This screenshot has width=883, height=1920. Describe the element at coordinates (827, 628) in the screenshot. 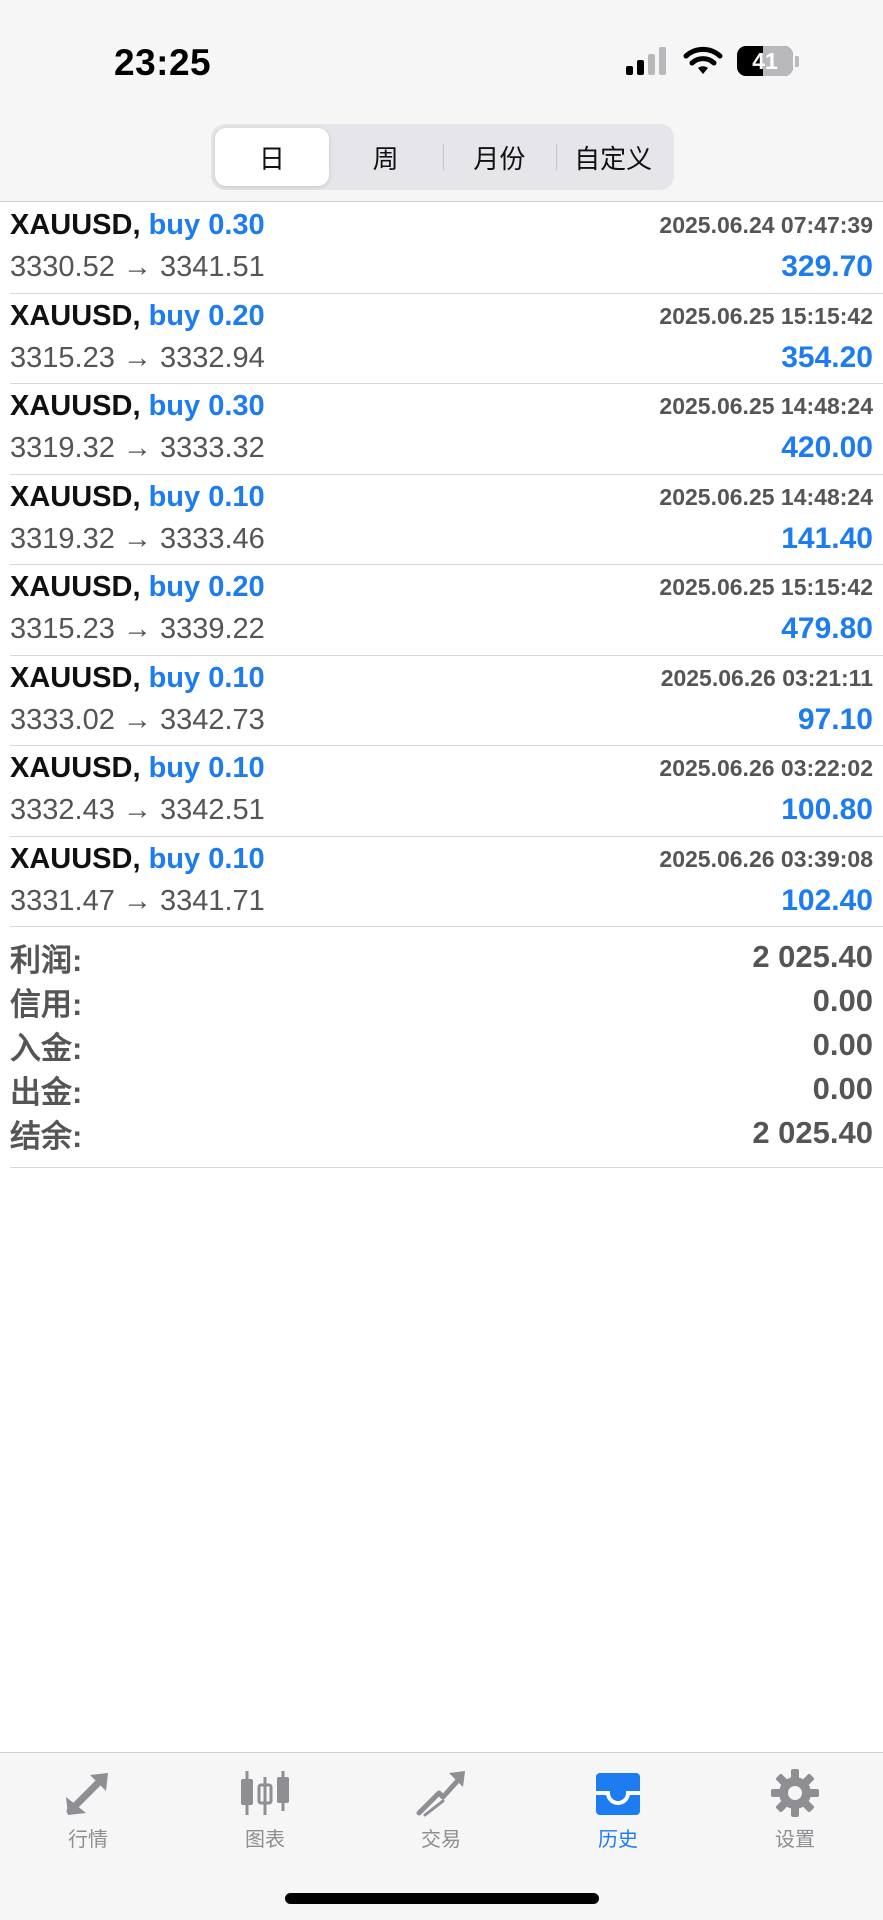

I see `trade-profit: 479.80` at that location.